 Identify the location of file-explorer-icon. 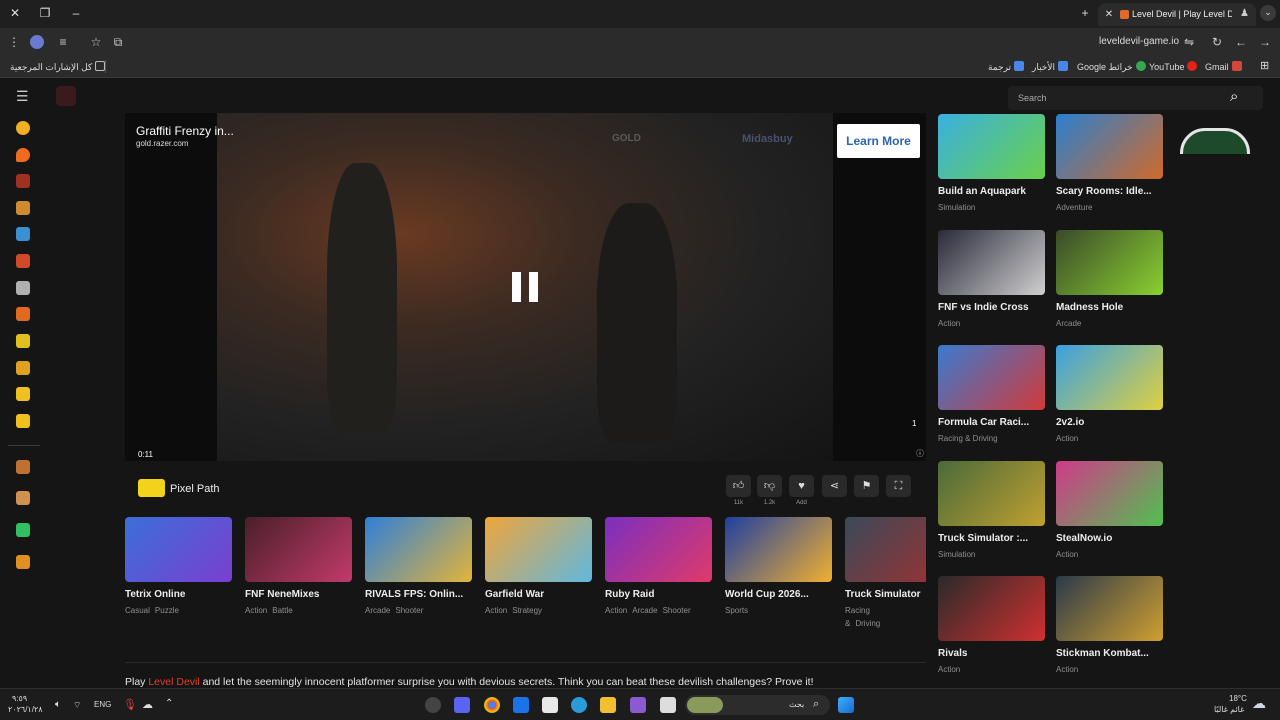
(608, 705).